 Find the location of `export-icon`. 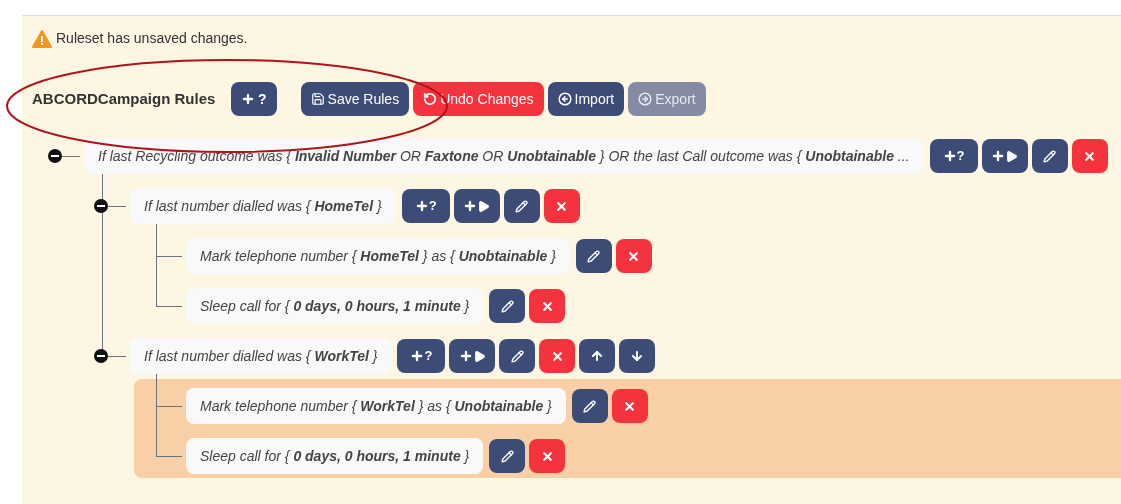

export-icon is located at coordinates (645, 99).